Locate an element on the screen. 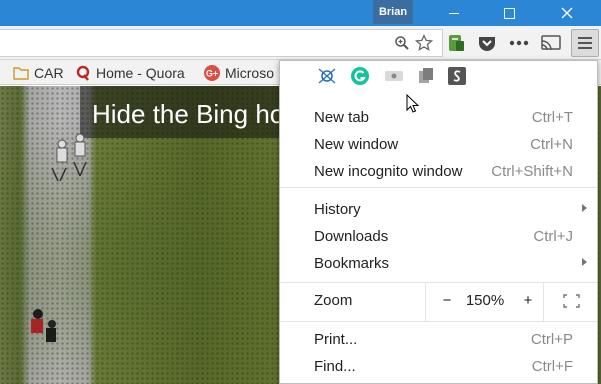 The image size is (601, 384). quora-icon is located at coordinates (83, 73).